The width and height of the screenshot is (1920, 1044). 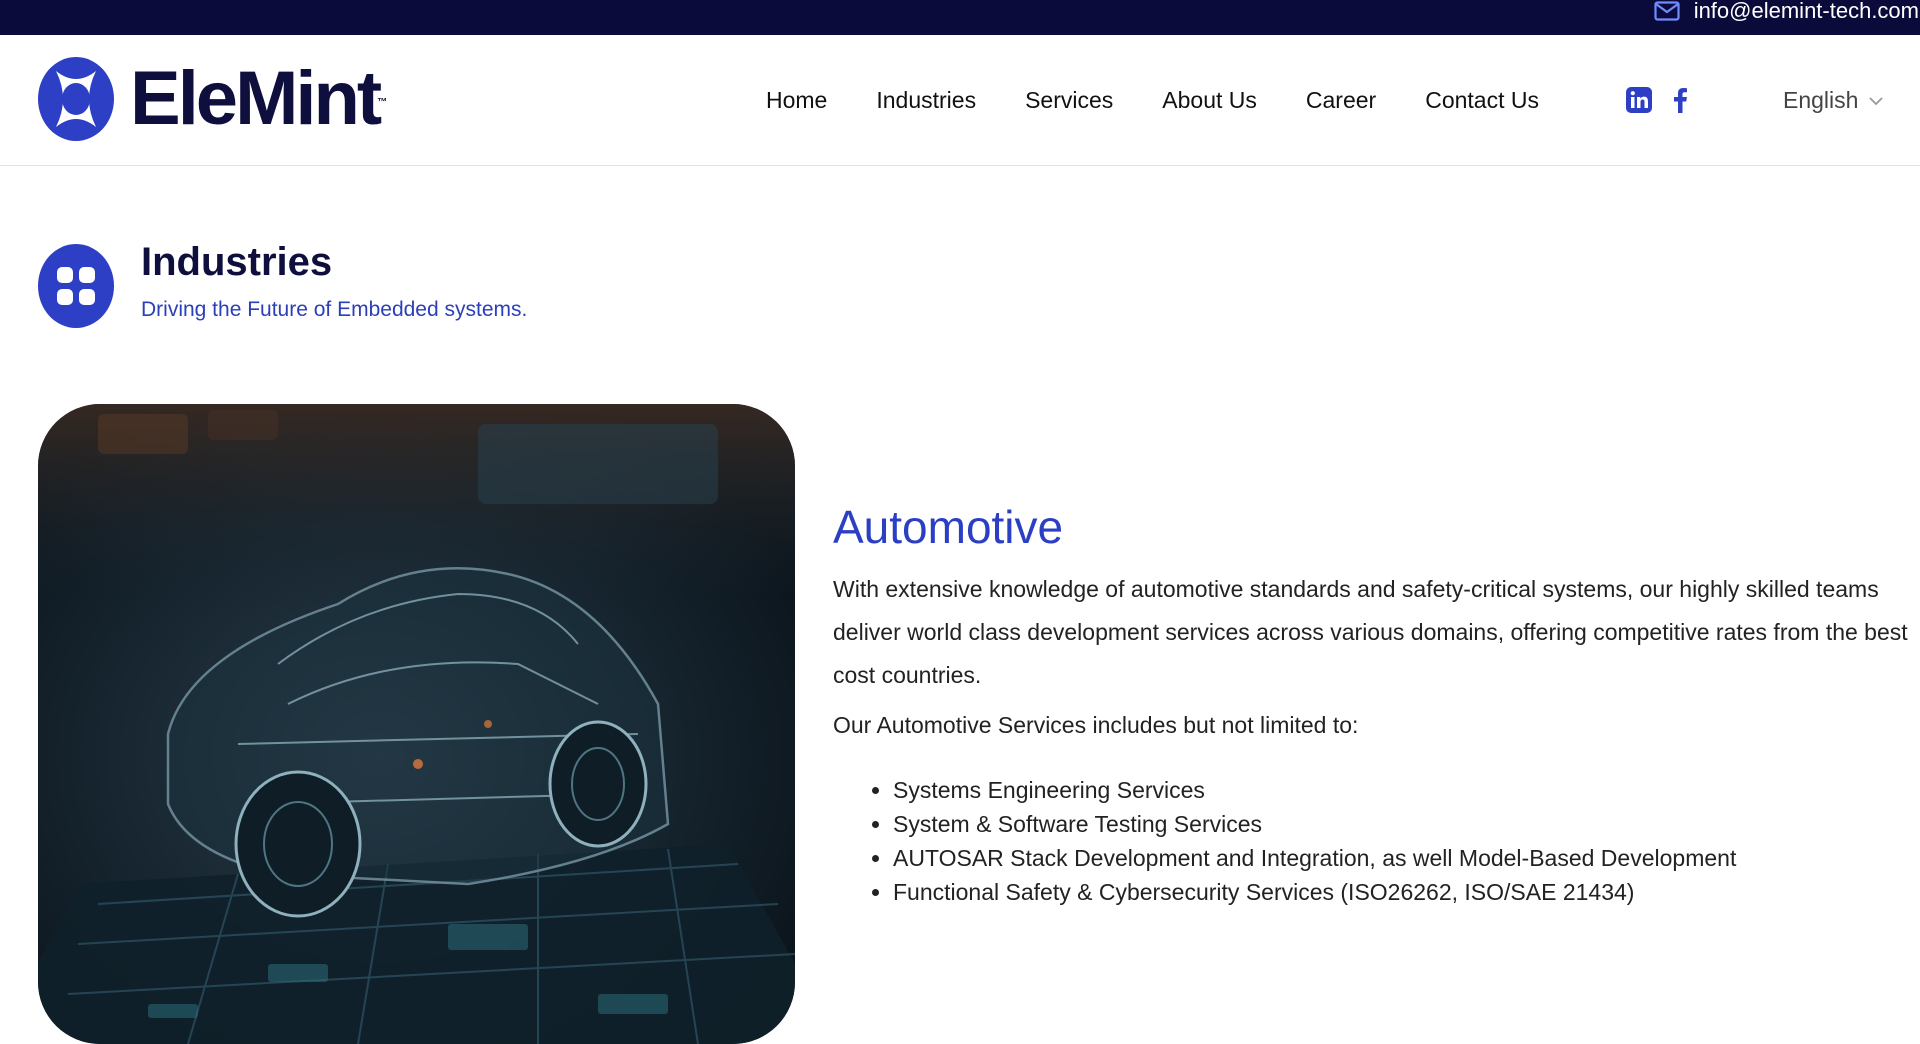 I want to click on contact-email-text: info@elemint-tech.com, so click(x=1806, y=11).